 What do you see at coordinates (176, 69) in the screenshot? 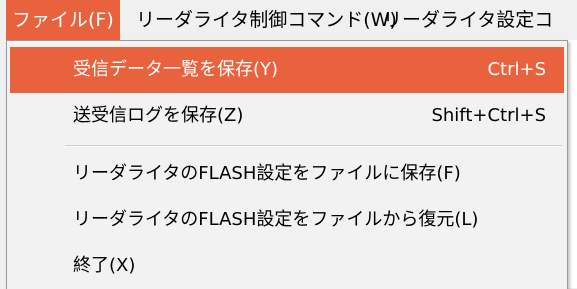
I see `menu-item-label: 受信データ一覧を保存(Y)` at bounding box center [176, 69].